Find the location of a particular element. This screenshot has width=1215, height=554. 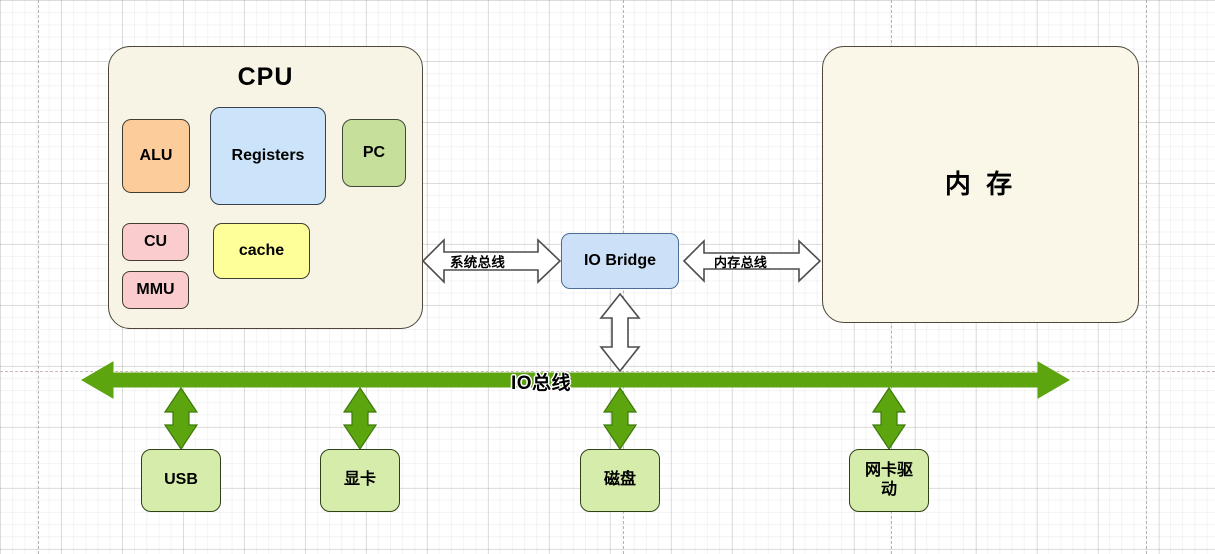

disk-connector-arrow is located at coordinates (620, 418).